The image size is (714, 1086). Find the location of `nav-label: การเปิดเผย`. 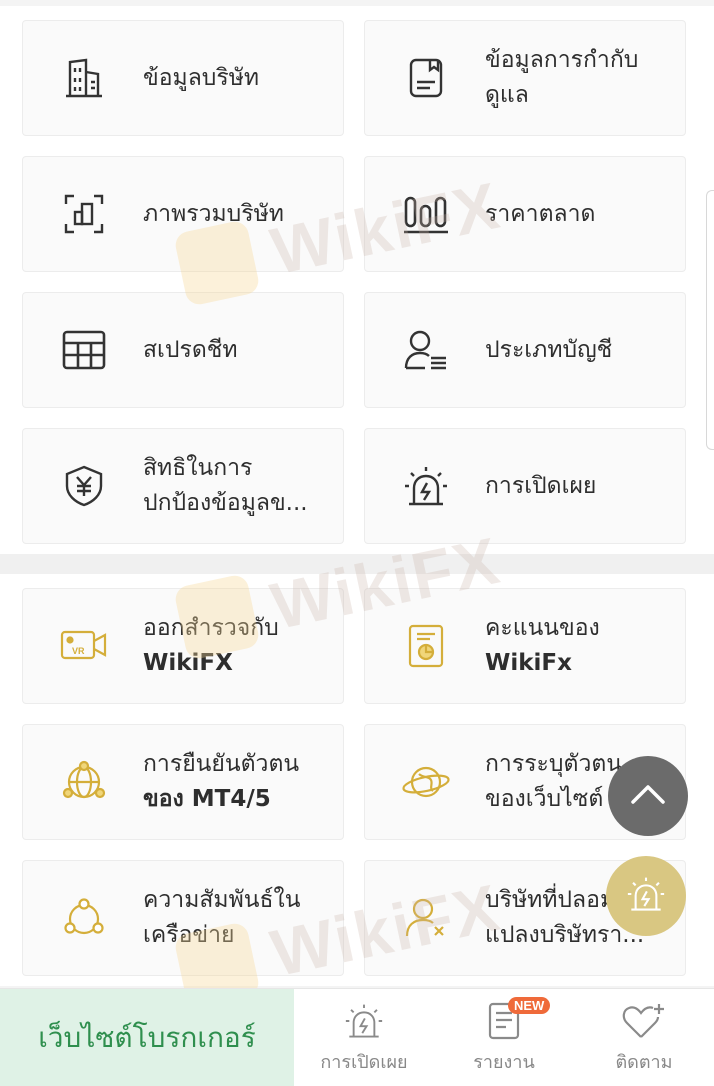

nav-label: การเปิดเผย is located at coordinates (364, 1062).